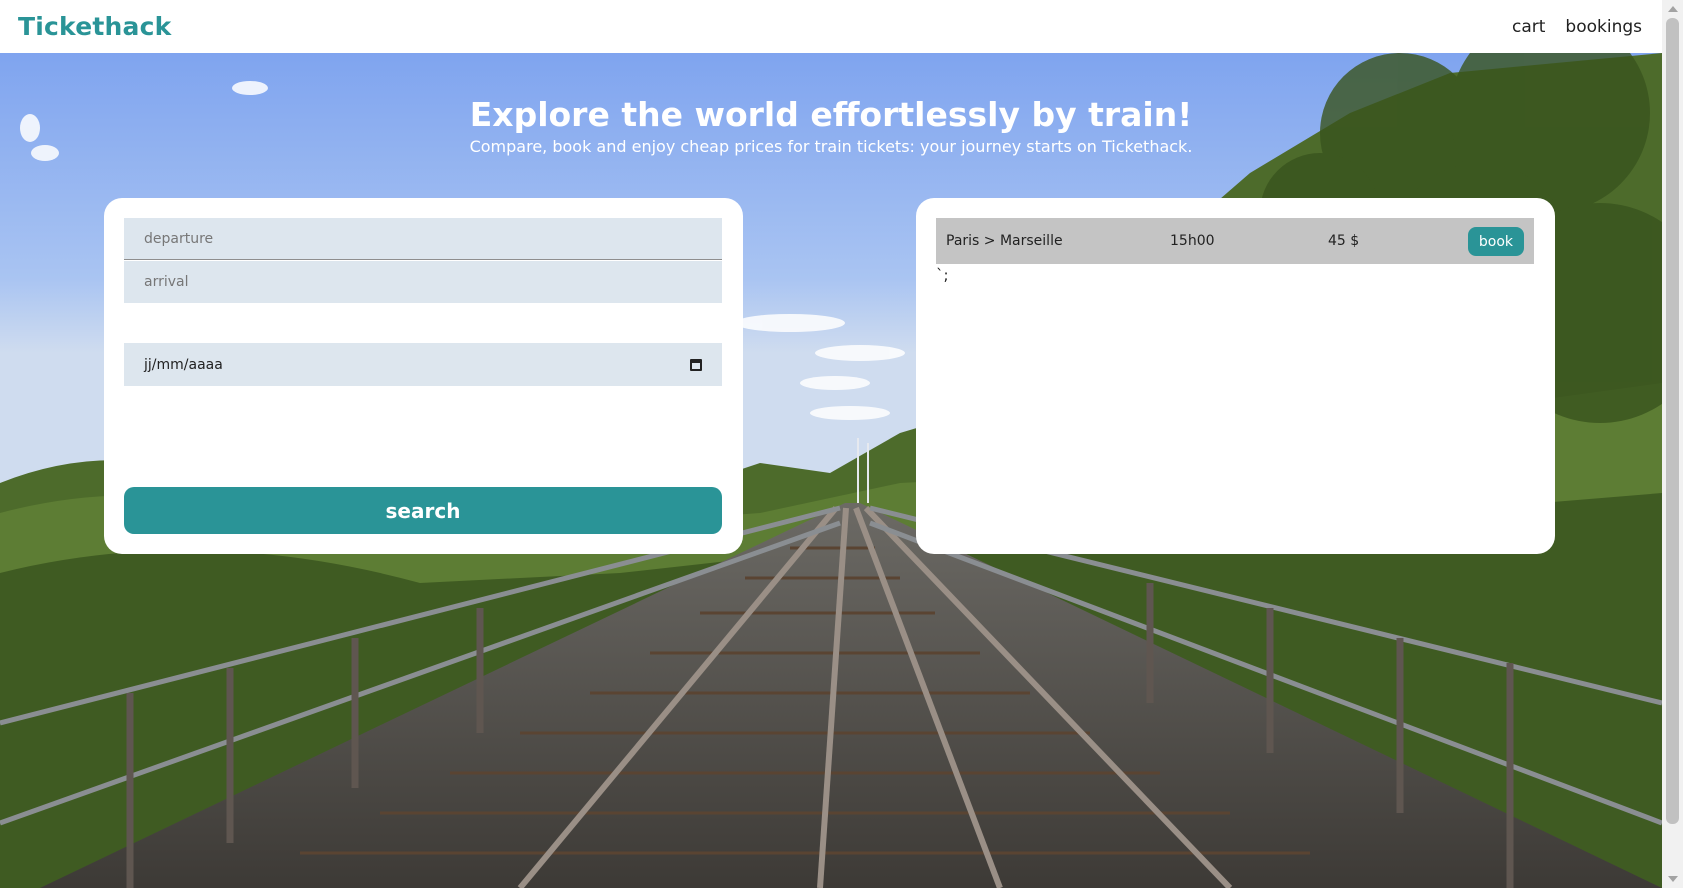  What do you see at coordinates (942, 275) in the screenshot?
I see `stray-text: `;` at bounding box center [942, 275].